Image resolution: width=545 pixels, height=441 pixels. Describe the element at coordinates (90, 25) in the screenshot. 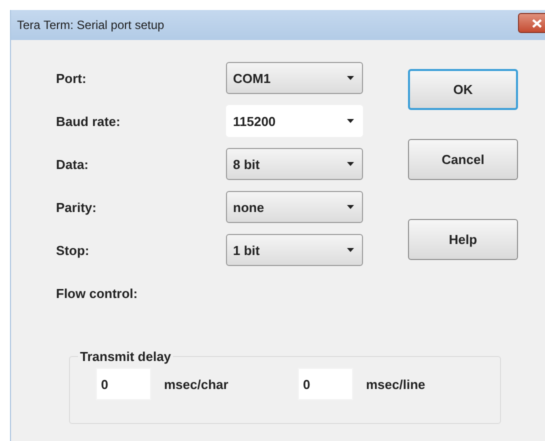

I see `window-title: Tera Term: Serial port setup` at that location.